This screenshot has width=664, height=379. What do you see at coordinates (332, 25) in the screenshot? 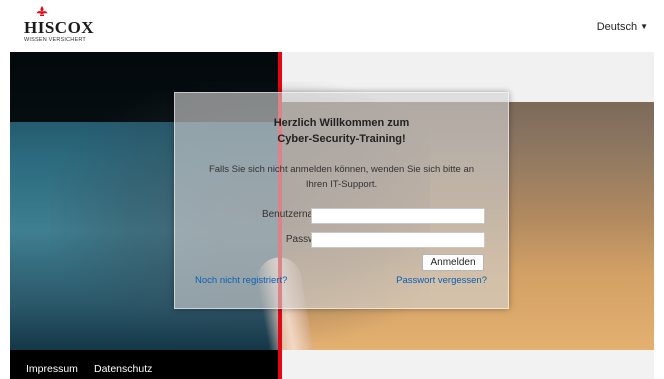
I see `header: HISCOX WISSEN VERSICHERT Deutsch ▼` at bounding box center [332, 25].